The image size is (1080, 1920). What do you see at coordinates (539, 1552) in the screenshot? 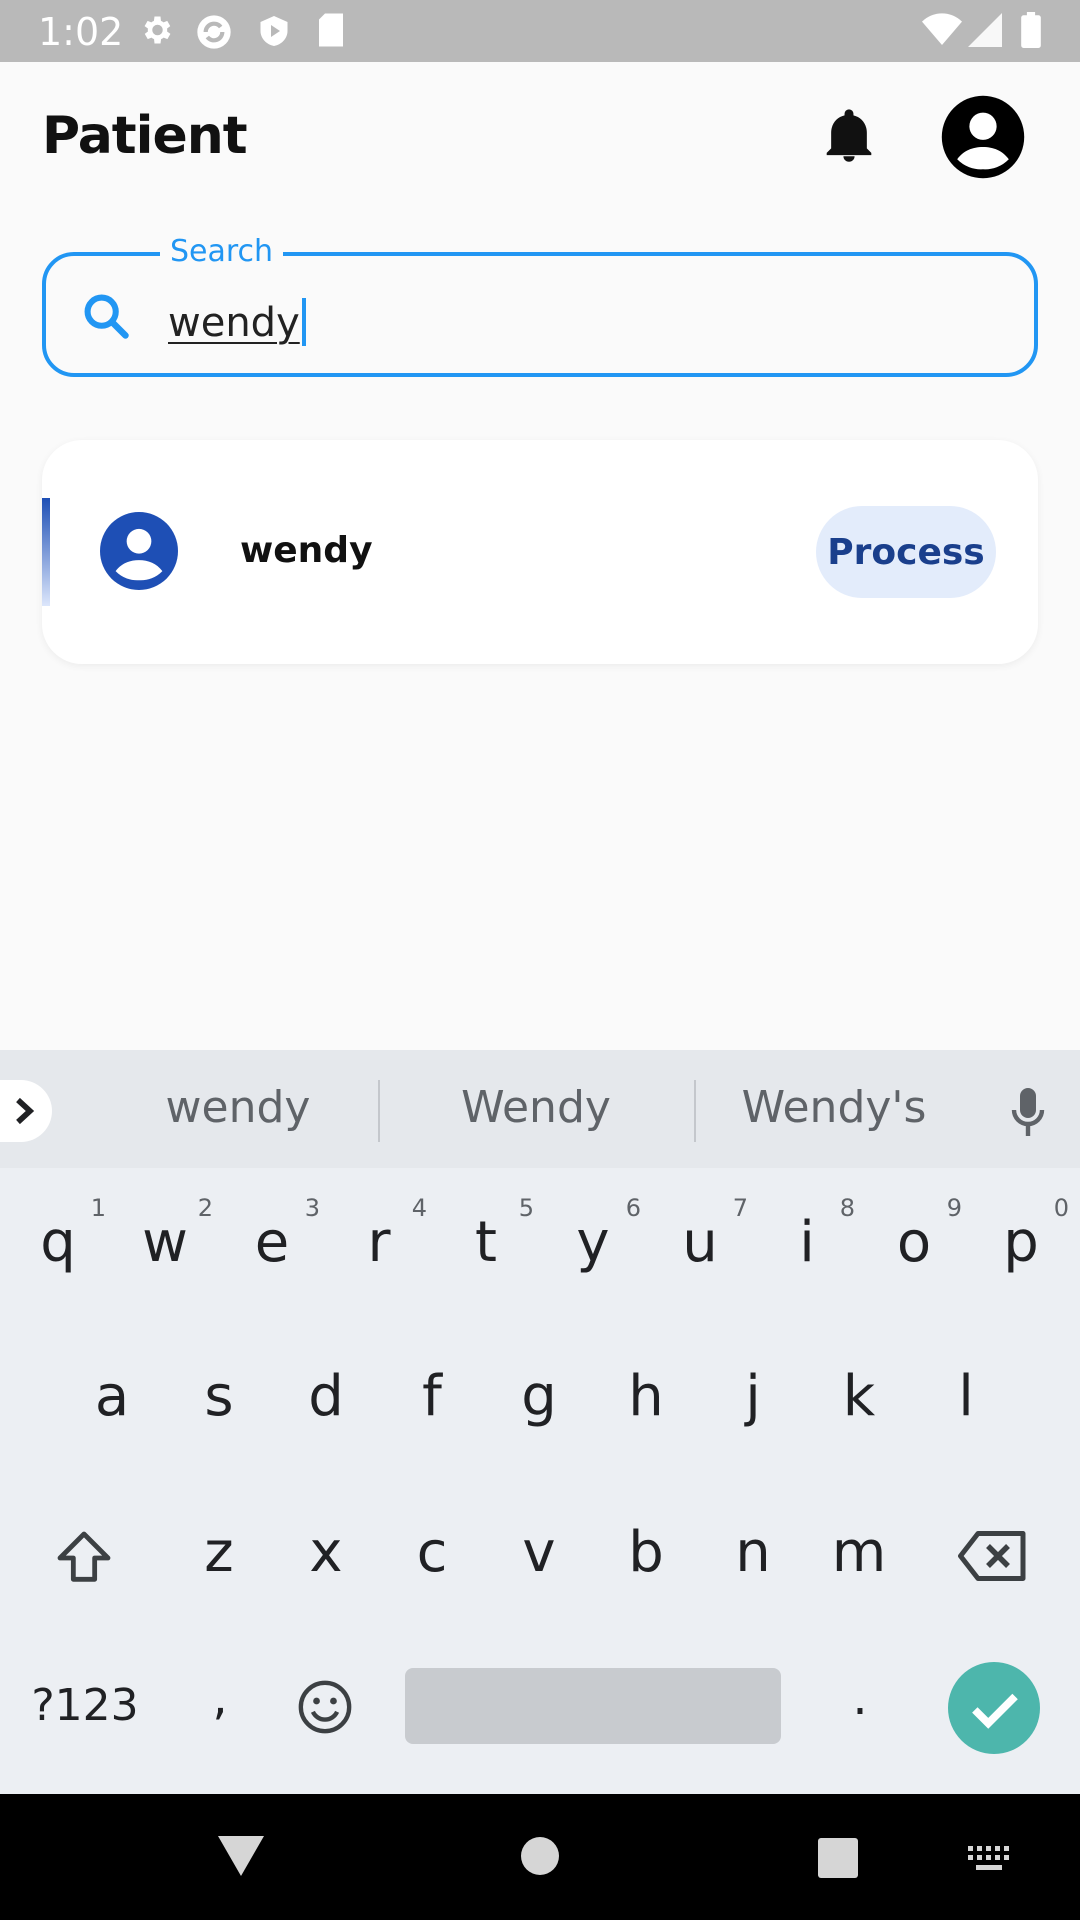
I see `key-v: v` at bounding box center [539, 1552].